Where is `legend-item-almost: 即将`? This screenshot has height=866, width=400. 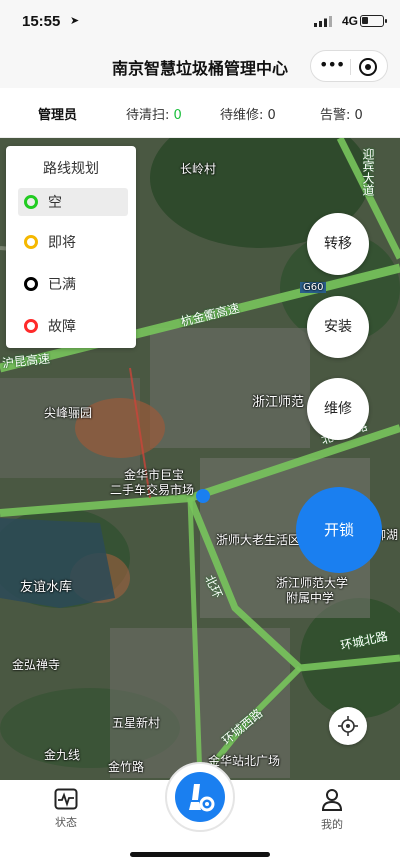
legend-item-almost: 即将 is located at coordinates (73, 242).